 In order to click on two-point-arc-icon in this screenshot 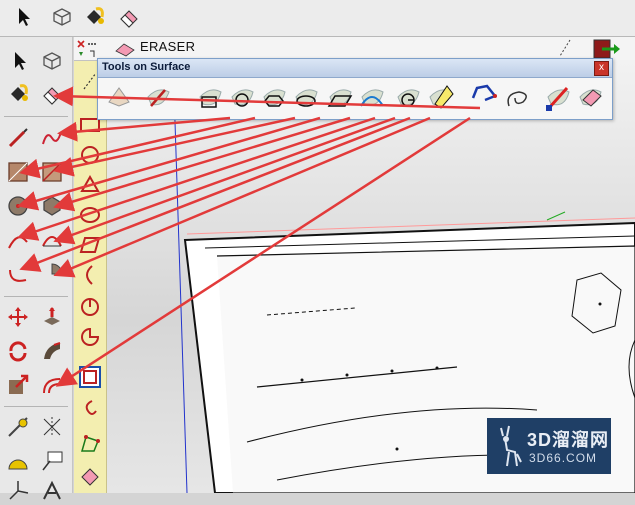, I will do `click(52, 240)`.